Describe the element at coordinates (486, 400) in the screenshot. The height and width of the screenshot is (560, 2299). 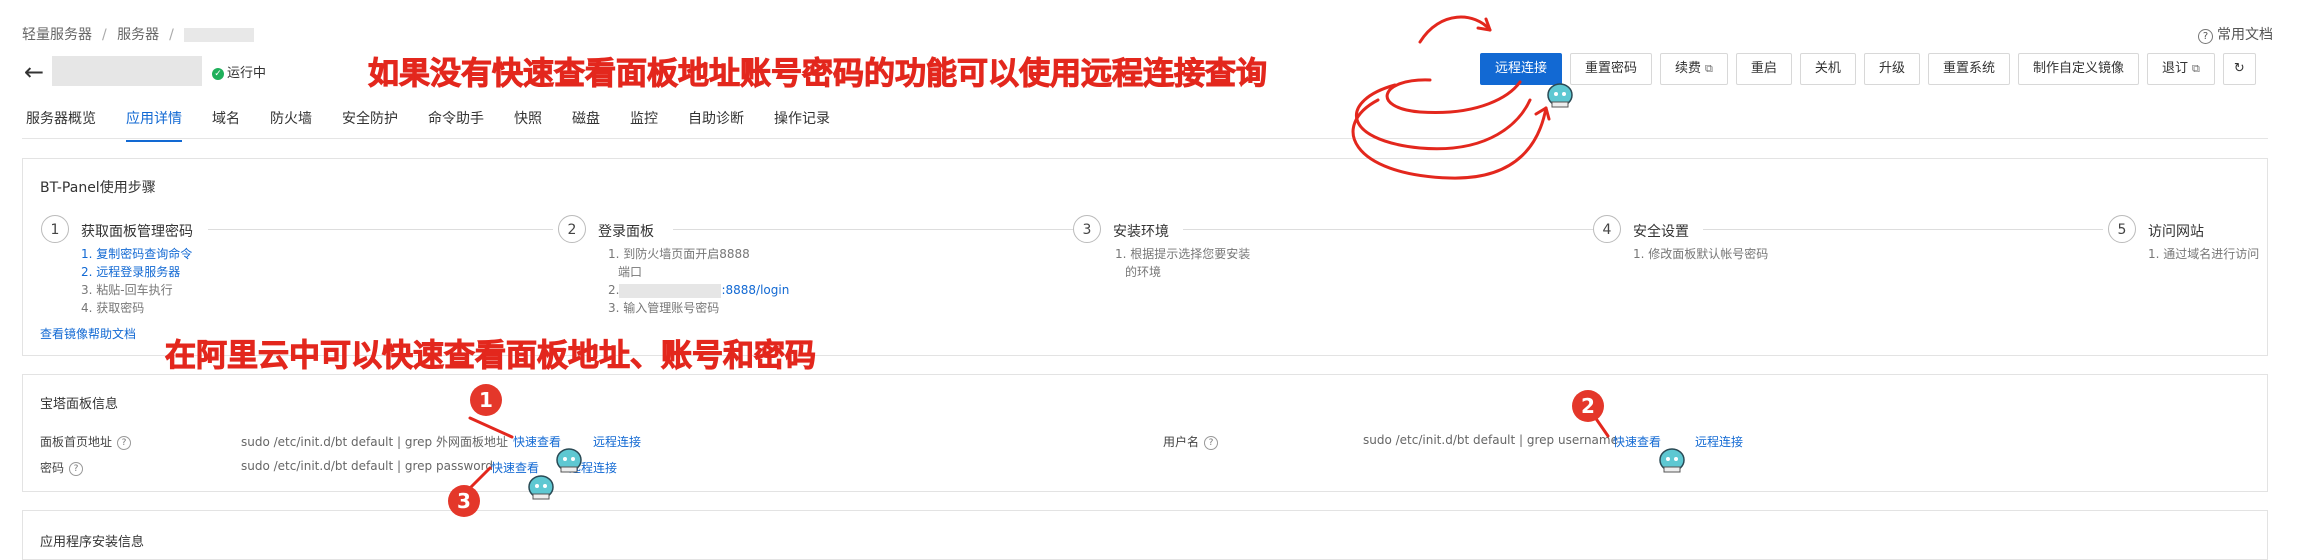
I see `callout-number-1: 1` at that location.